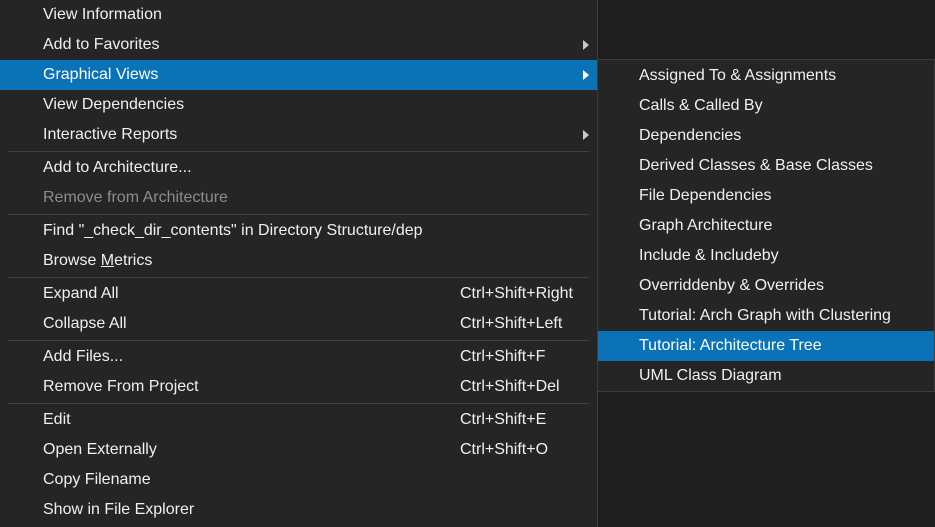 This screenshot has width=935, height=527. Describe the element at coordinates (298, 75) in the screenshot. I see `menu-item-graphical-views: Graphical Views` at that location.